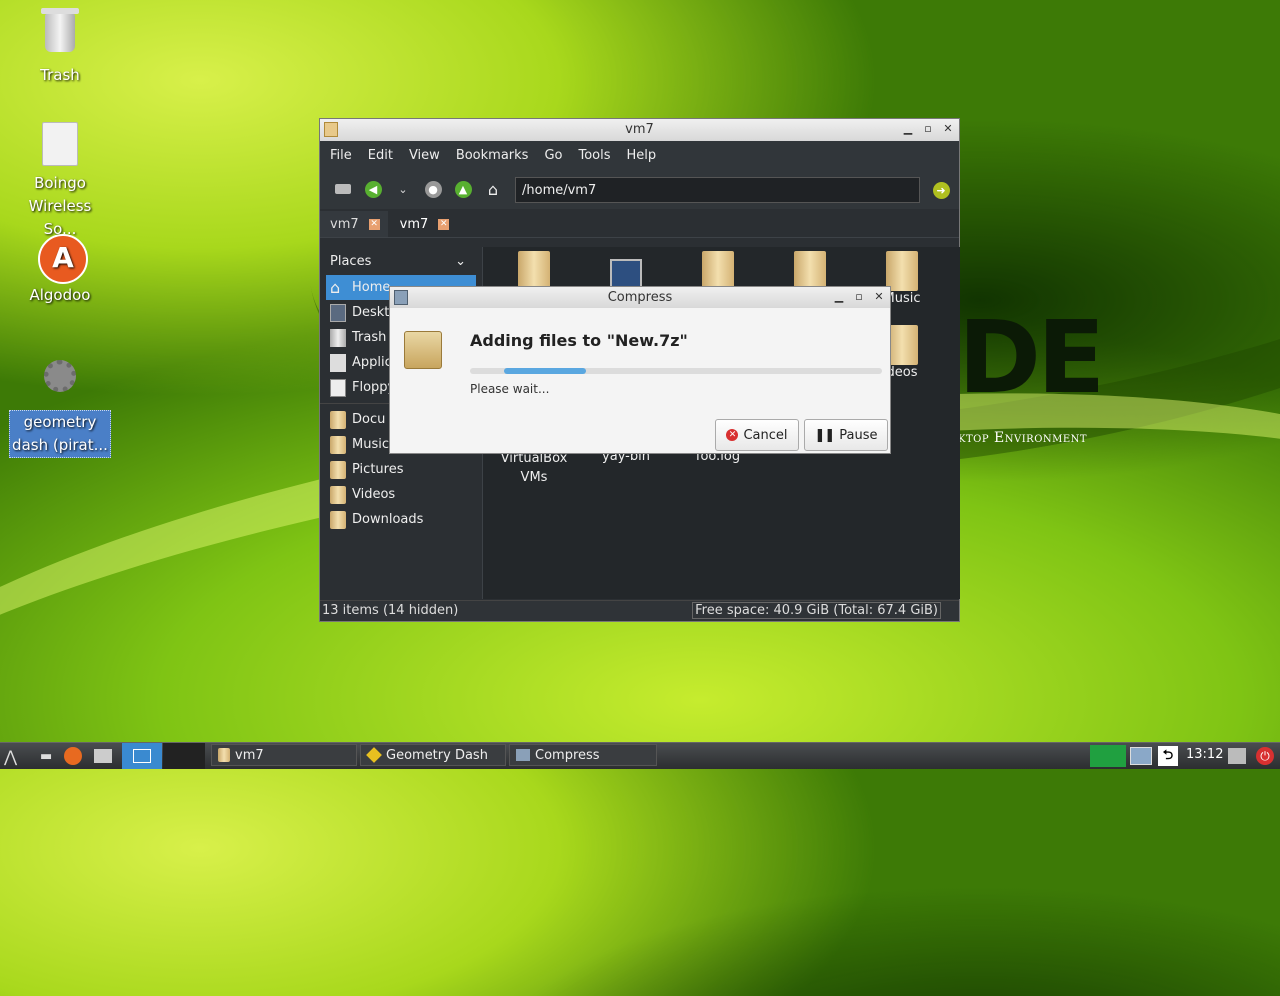  Describe the element at coordinates (545, 371) in the screenshot. I see `progress-fill` at that location.